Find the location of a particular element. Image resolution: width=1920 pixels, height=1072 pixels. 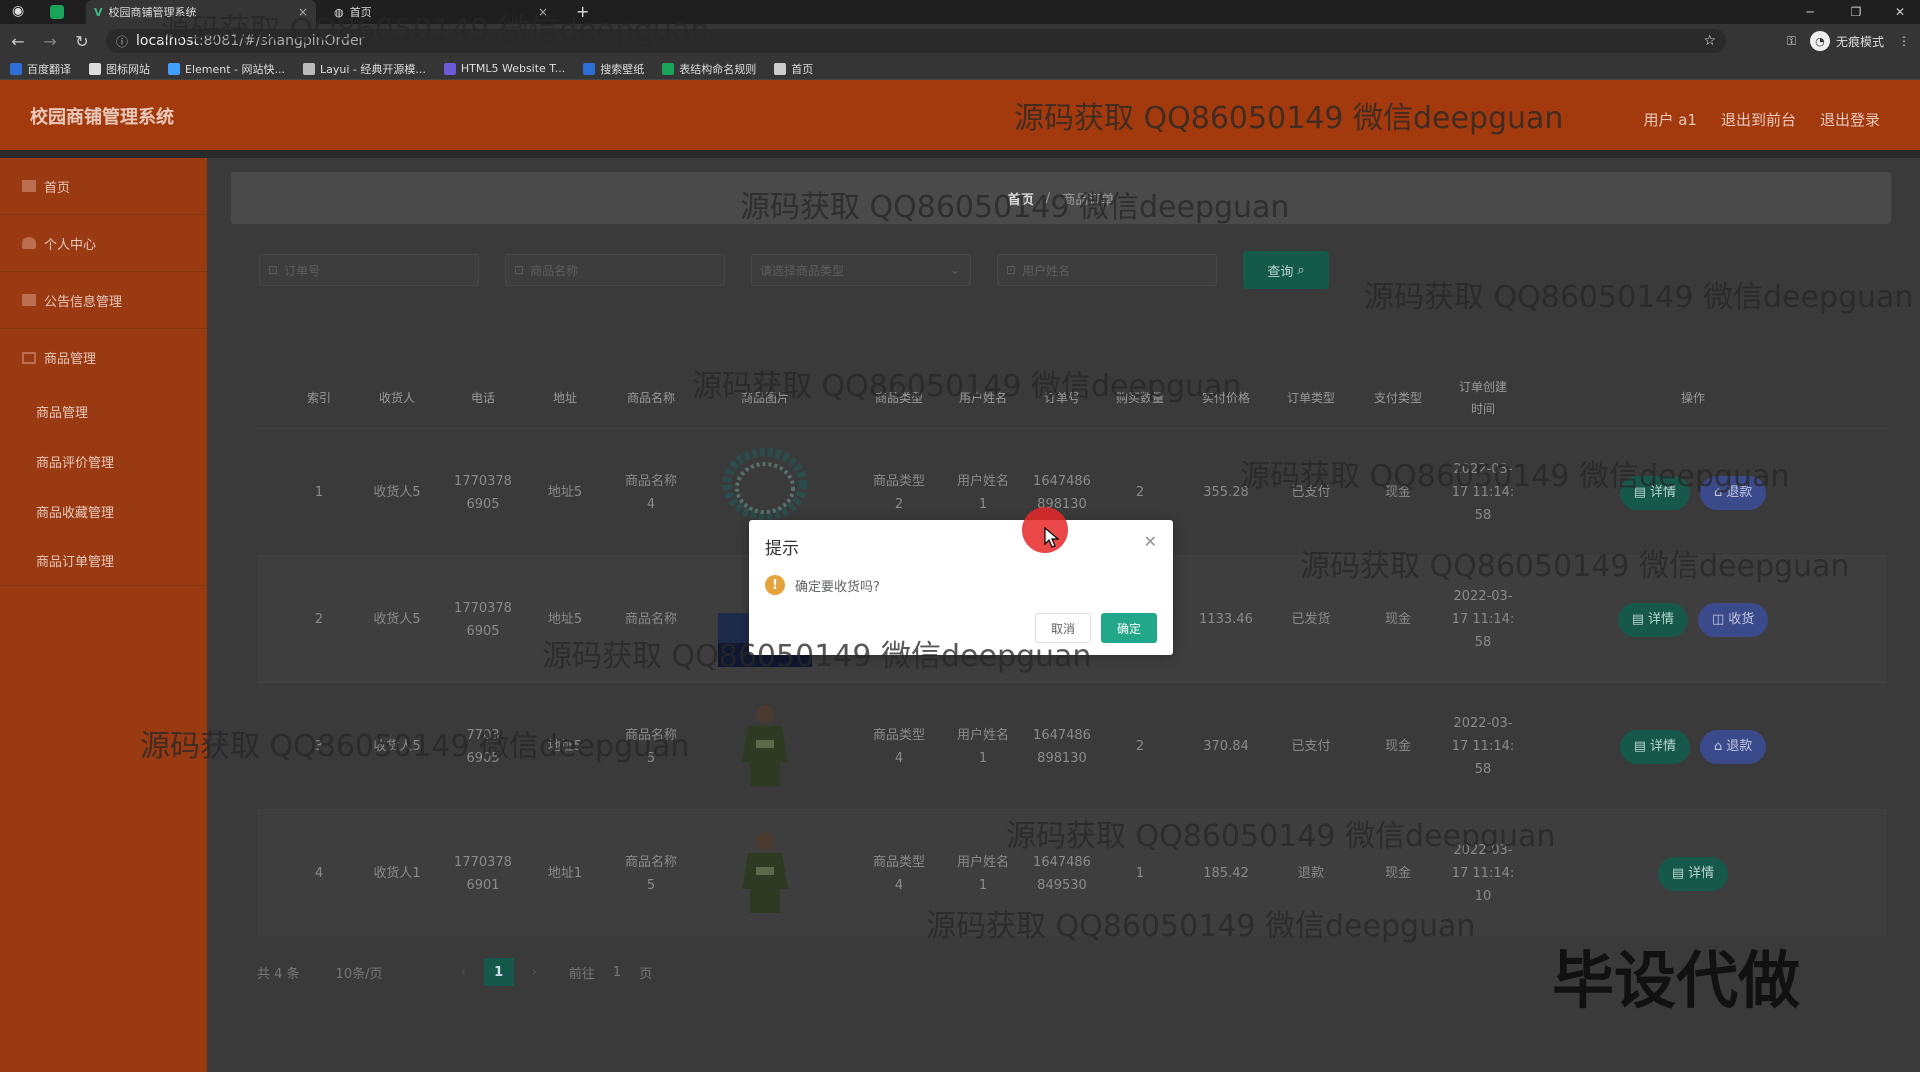

page-current: 1 is located at coordinates (498, 972).